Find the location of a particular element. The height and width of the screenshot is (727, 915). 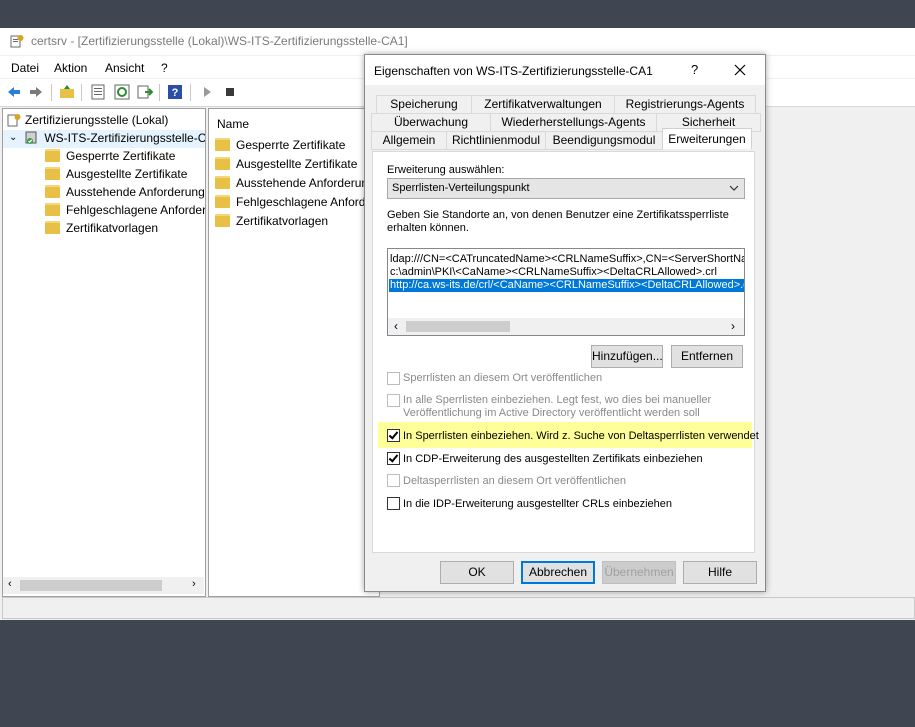

select-extension-label: Erweiterung auswählen: is located at coordinates (446, 170).